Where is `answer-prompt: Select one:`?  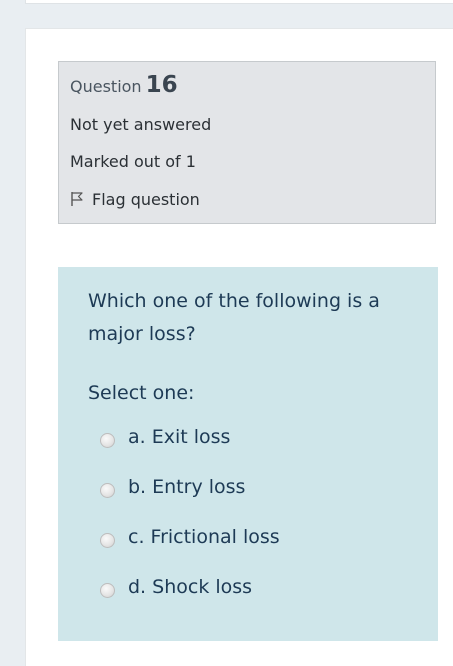
answer-prompt: Select one: is located at coordinates (141, 393).